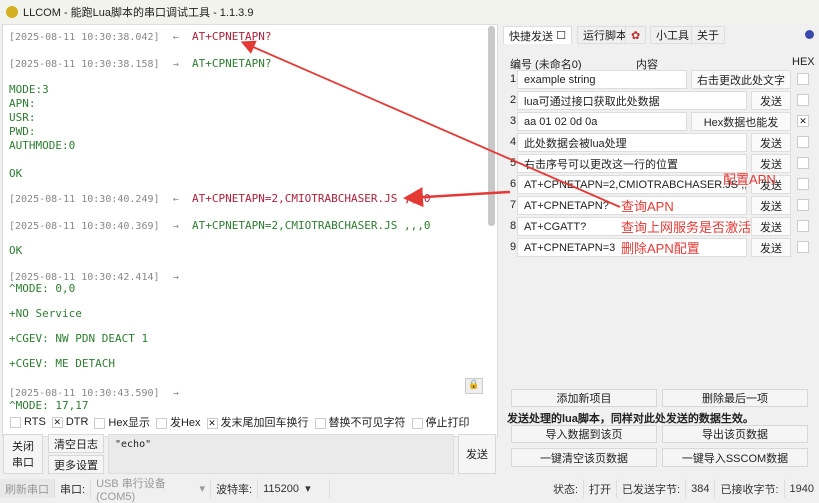 This screenshot has width=819, height=503. I want to click on annotation-label: 查询APN, so click(647, 206).